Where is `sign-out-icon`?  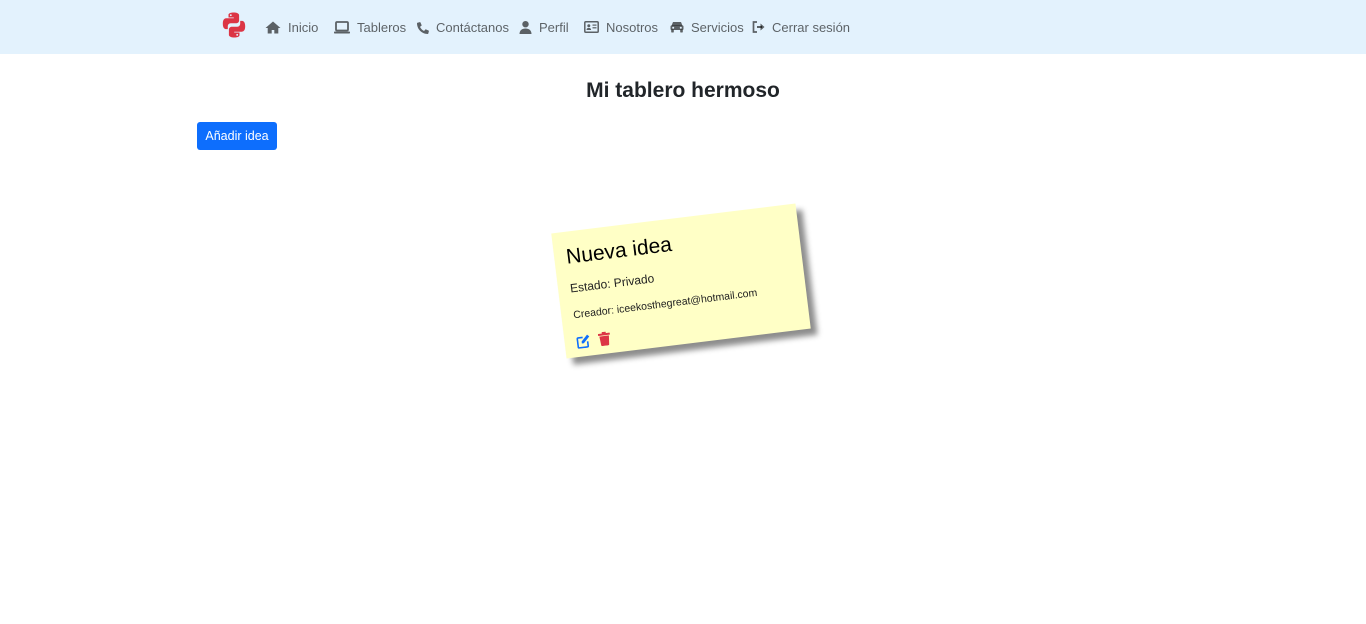
sign-out-icon is located at coordinates (758, 27).